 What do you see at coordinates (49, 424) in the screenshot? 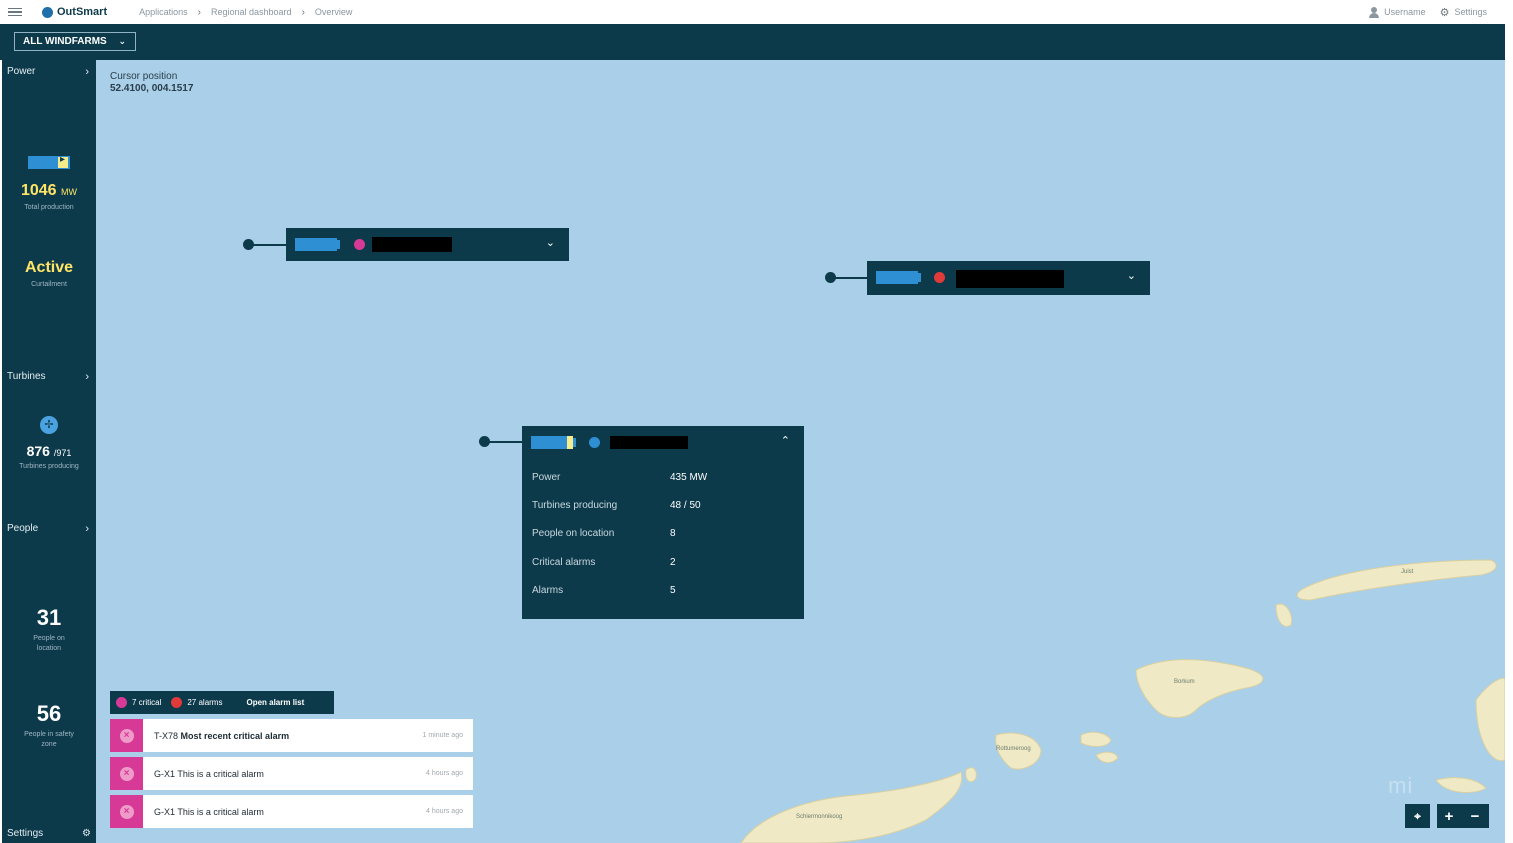
I see `turbine-icon: ✢` at bounding box center [49, 424].